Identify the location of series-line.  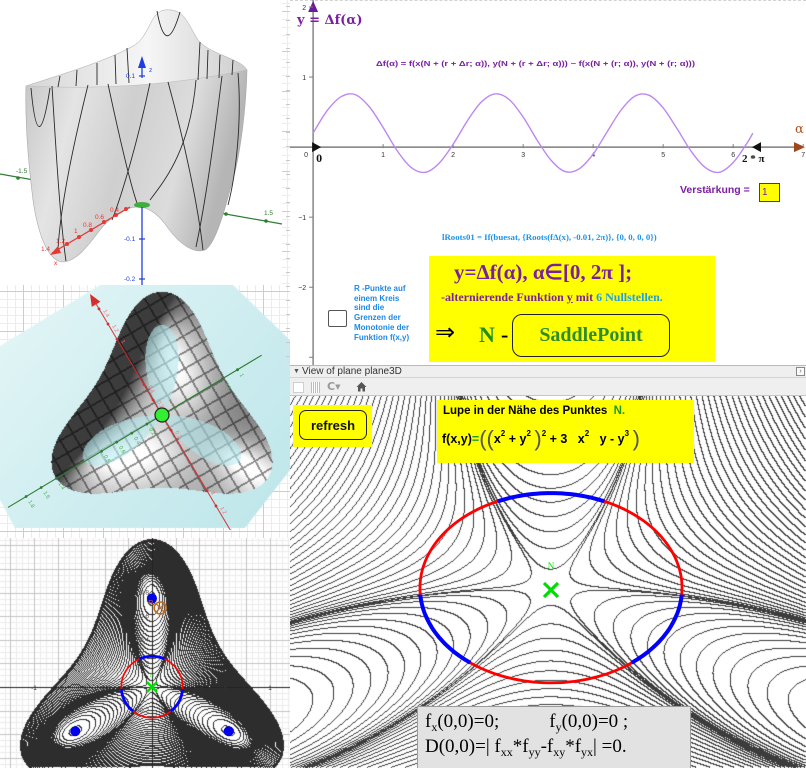
(533, 133).